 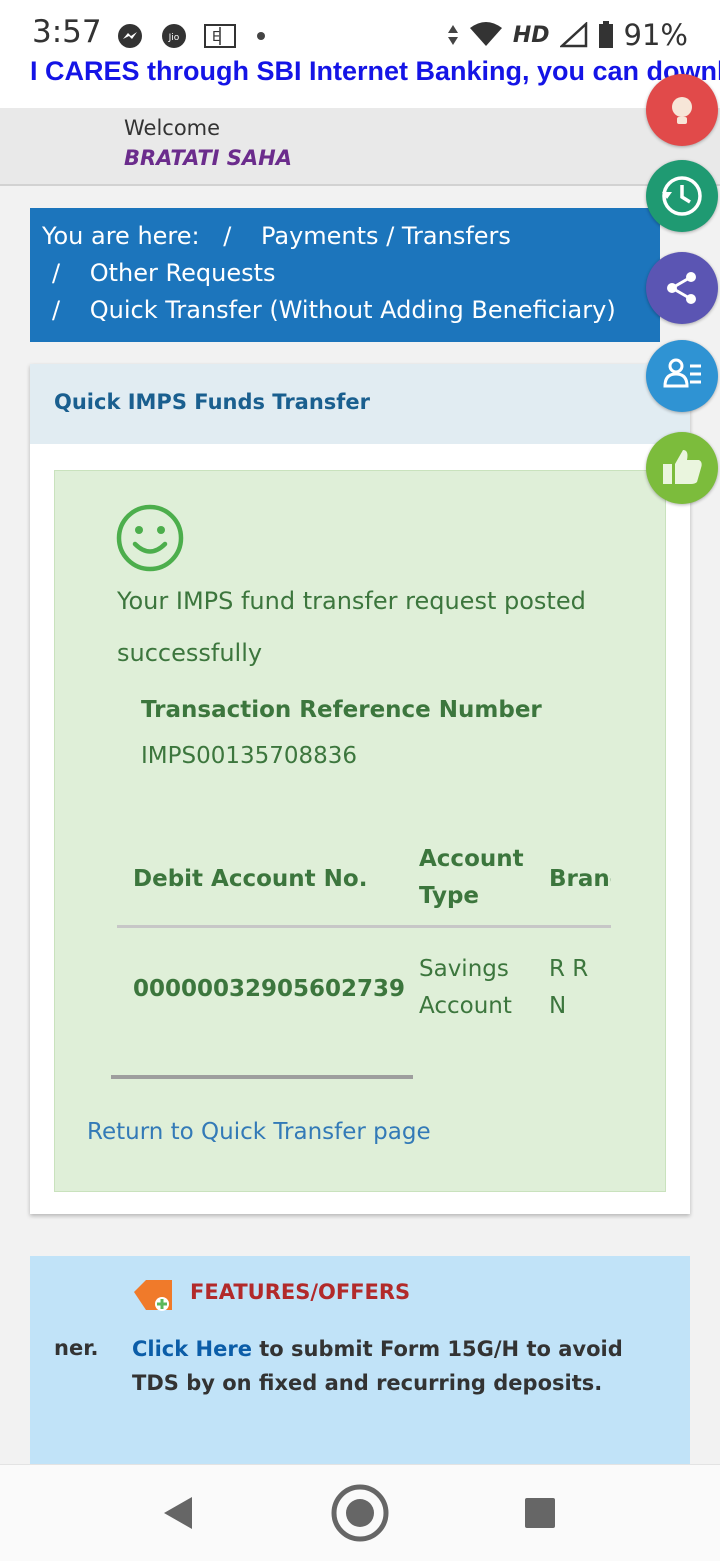 What do you see at coordinates (216, 37) in the screenshot?
I see `svg-text: E` at bounding box center [216, 37].